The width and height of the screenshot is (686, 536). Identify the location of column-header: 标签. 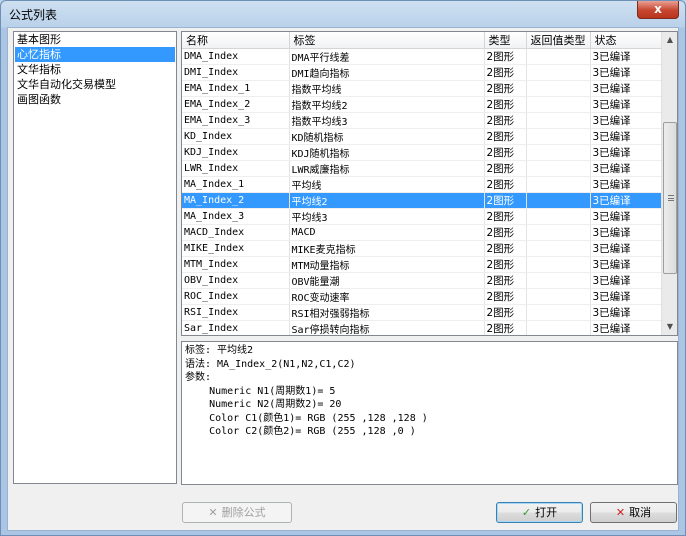
(387, 40).